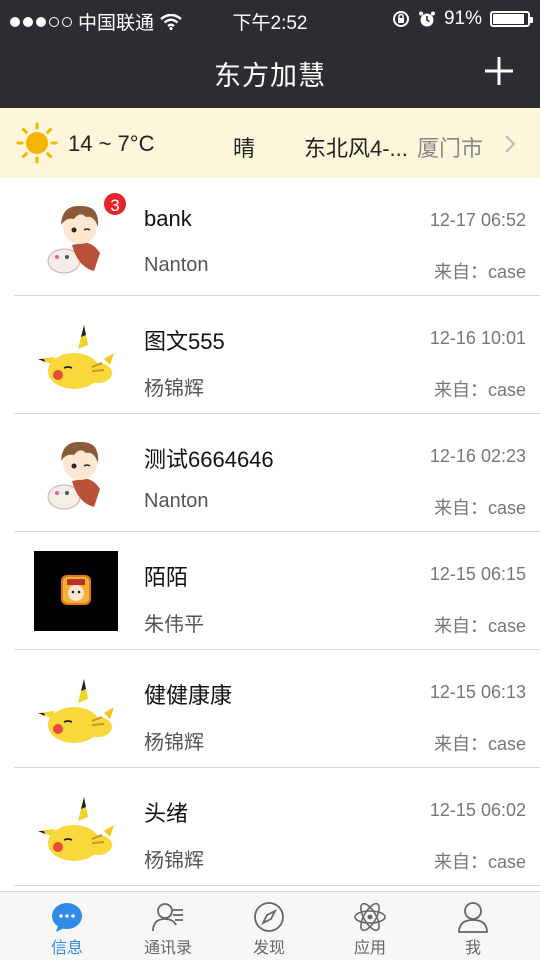 The width and height of the screenshot is (540, 961). Describe the element at coordinates (270, 473) in the screenshot. I see `message-row: 测试6664646 Nanton 12-16 02:23 来自：case` at that location.